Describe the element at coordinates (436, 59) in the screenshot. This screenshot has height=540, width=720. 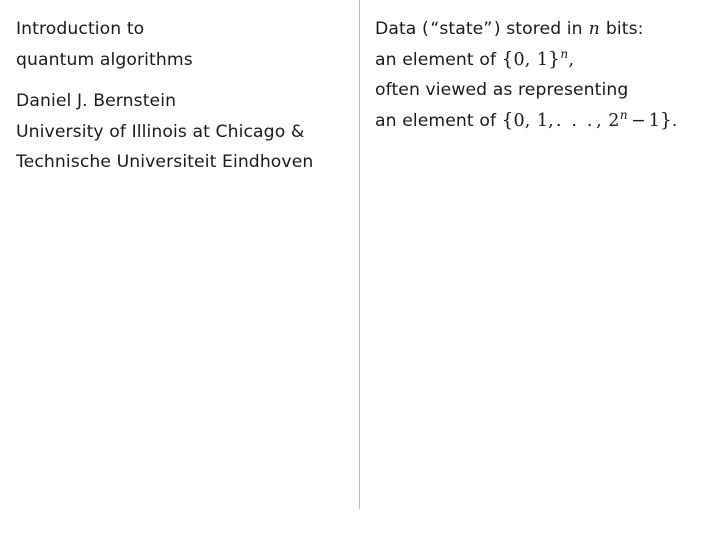
I see `body-line-2-prefix: an element of` at that location.